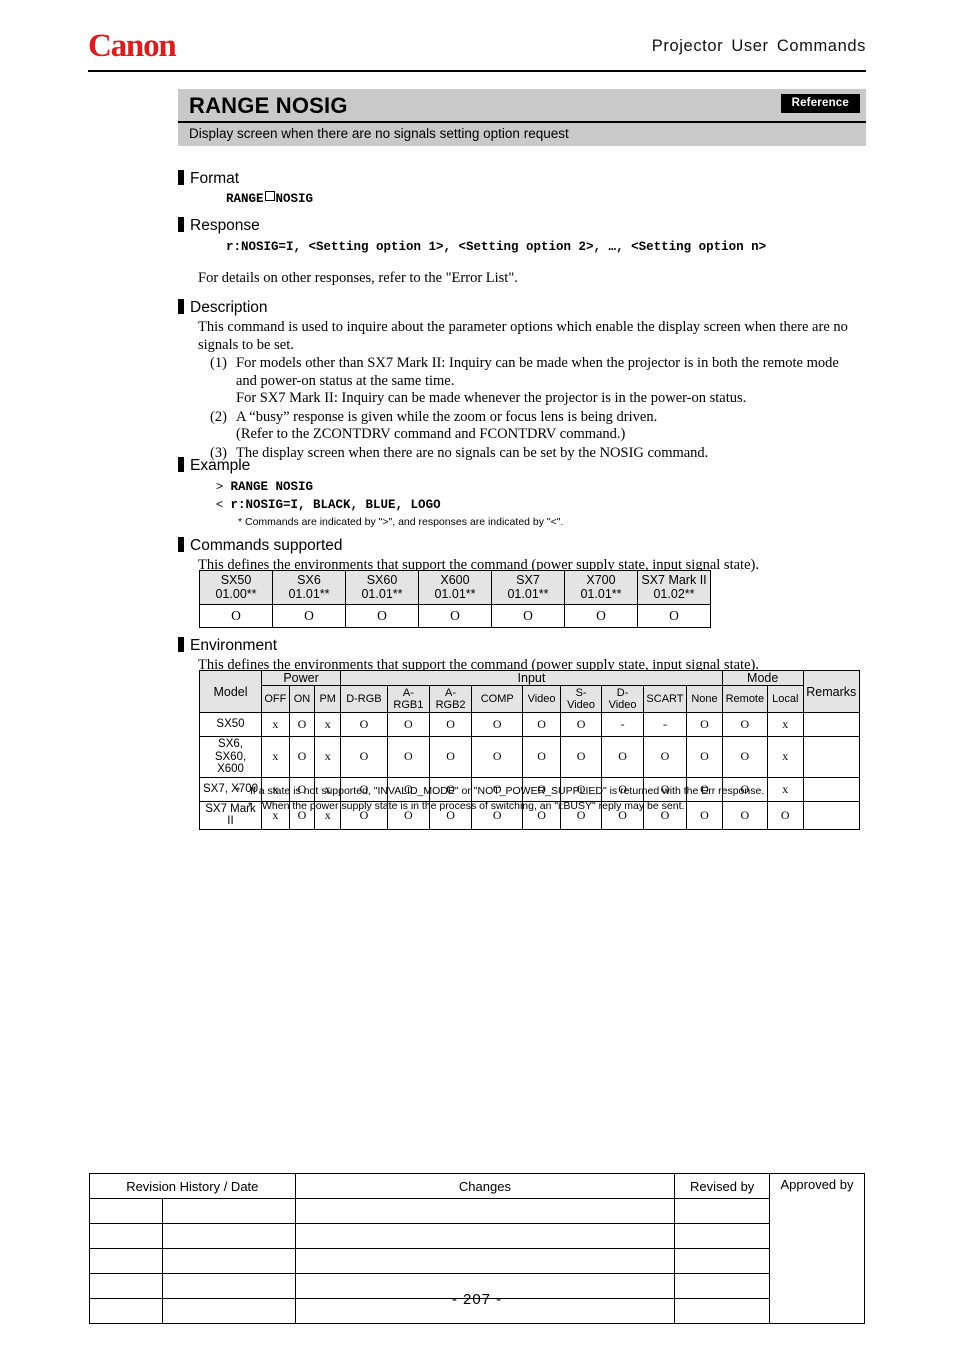 This screenshot has width=954, height=1350. Describe the element at coordinates (236, 580) in the screenshot. I see `model-name: SX50` at that location.